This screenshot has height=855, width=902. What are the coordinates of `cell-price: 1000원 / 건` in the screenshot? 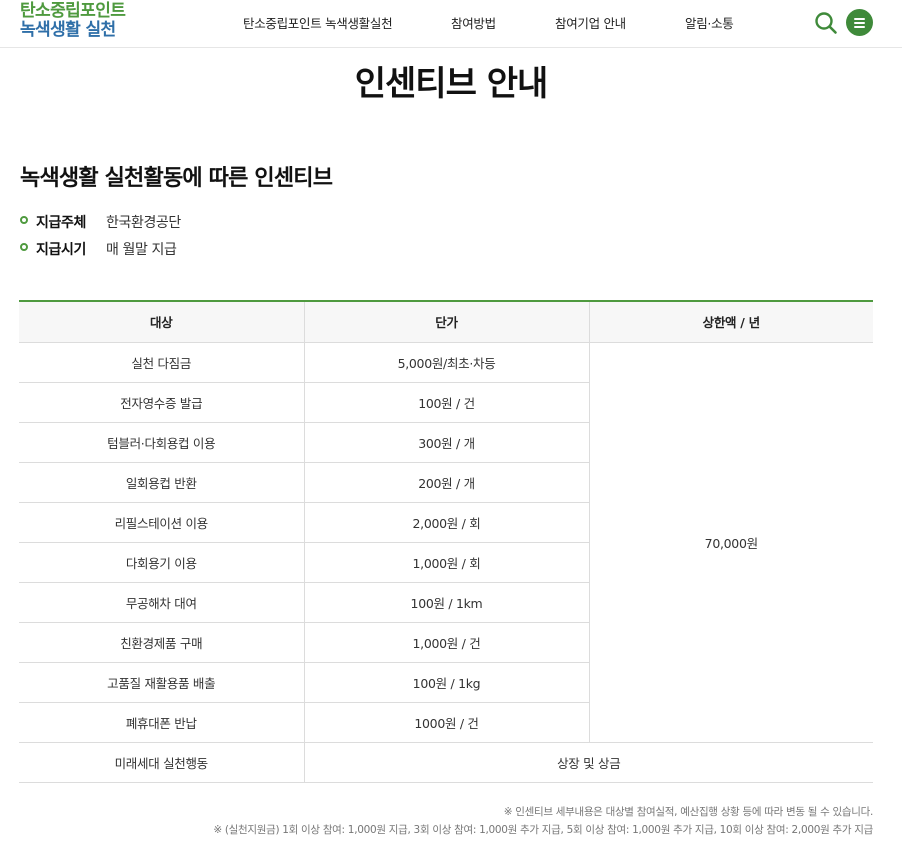 It's located at (446, 722).